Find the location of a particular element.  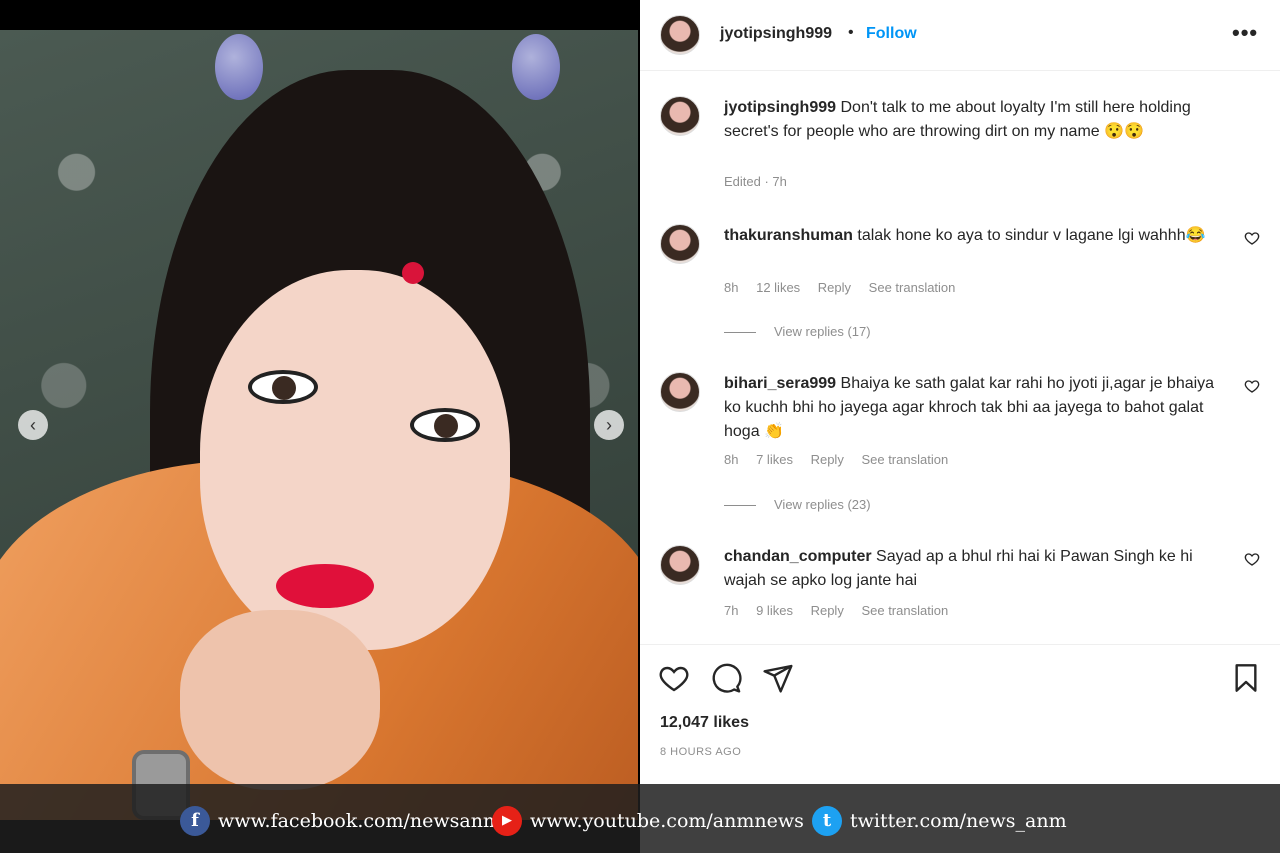

youtube-url: www.youtube.com/anmnews is located at coordinates (667, 821).